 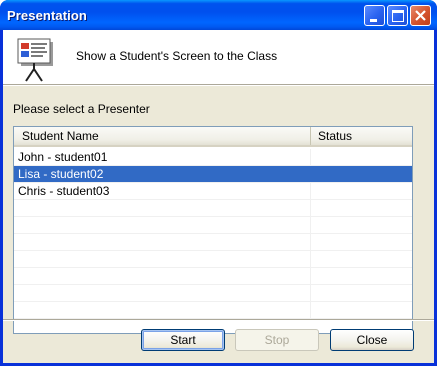 I want to click on list-row-selected: Lisa - student02, so click(x=213, y=174).